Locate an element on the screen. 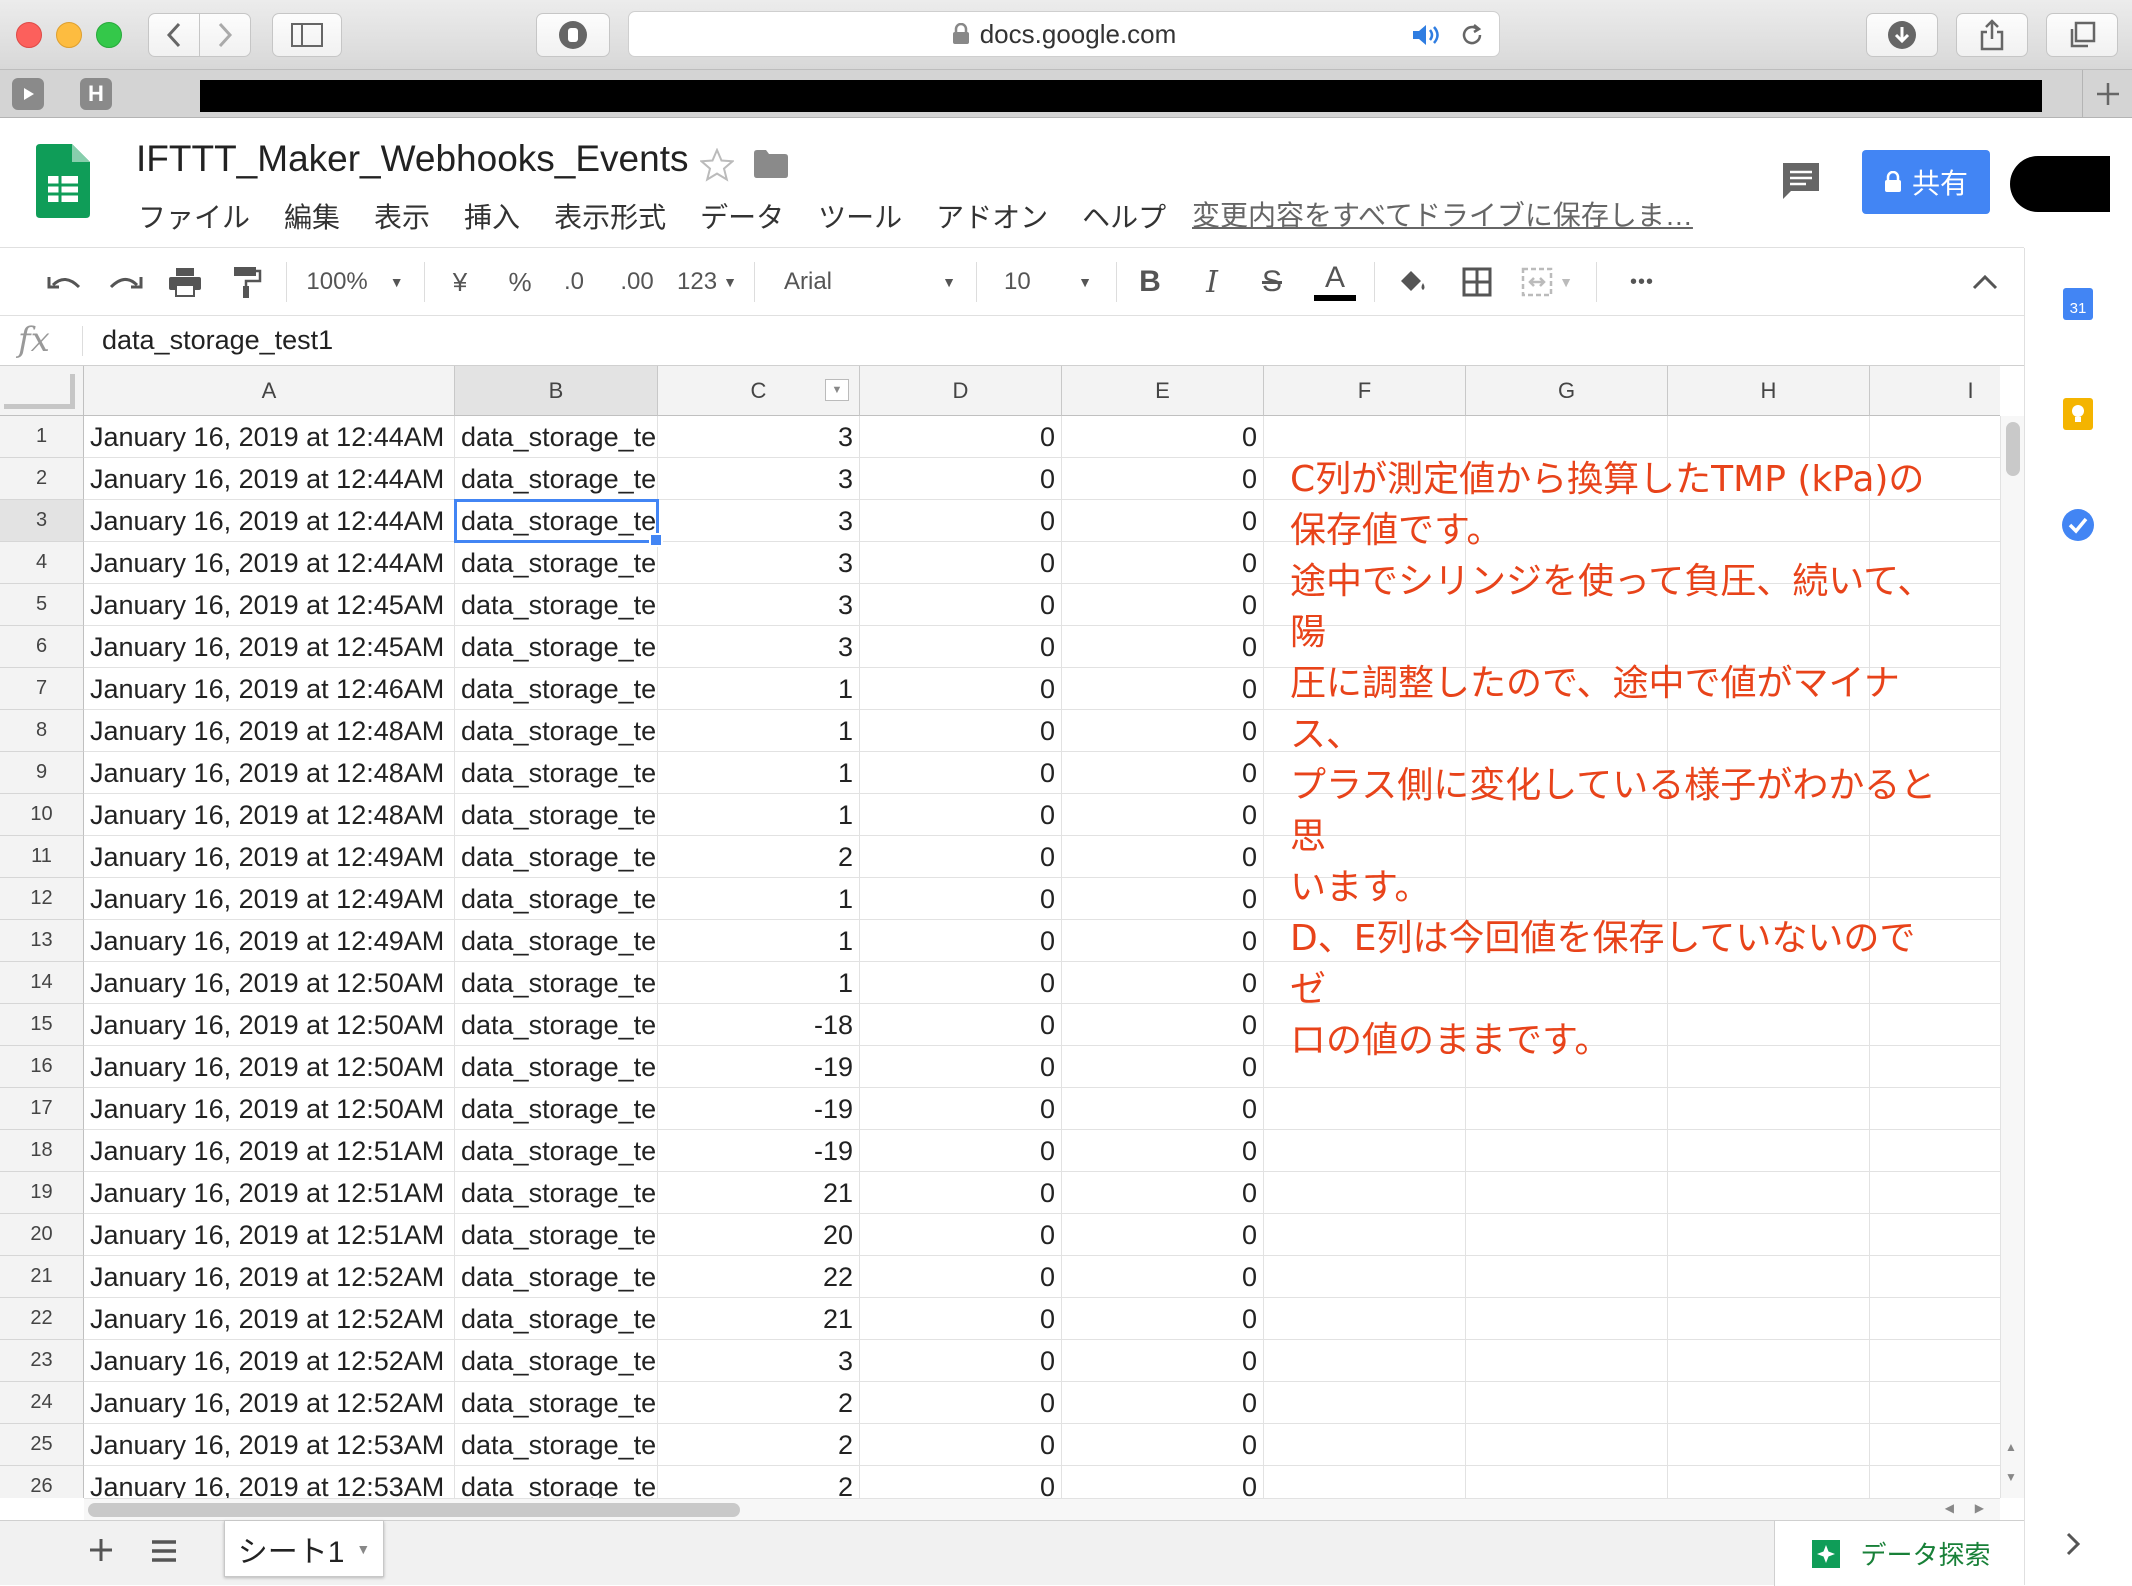  cell-c: 1 is located at coordinates (759, 815).